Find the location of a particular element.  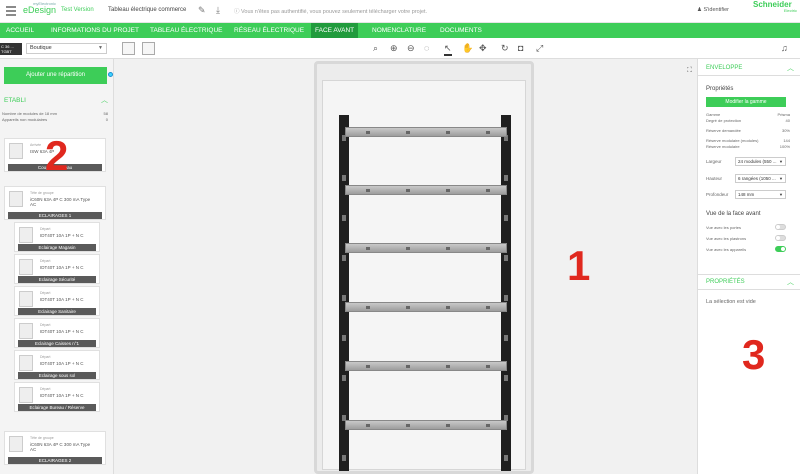

zoom-in-icon: ⊕ is located at coordinates (394, 48).